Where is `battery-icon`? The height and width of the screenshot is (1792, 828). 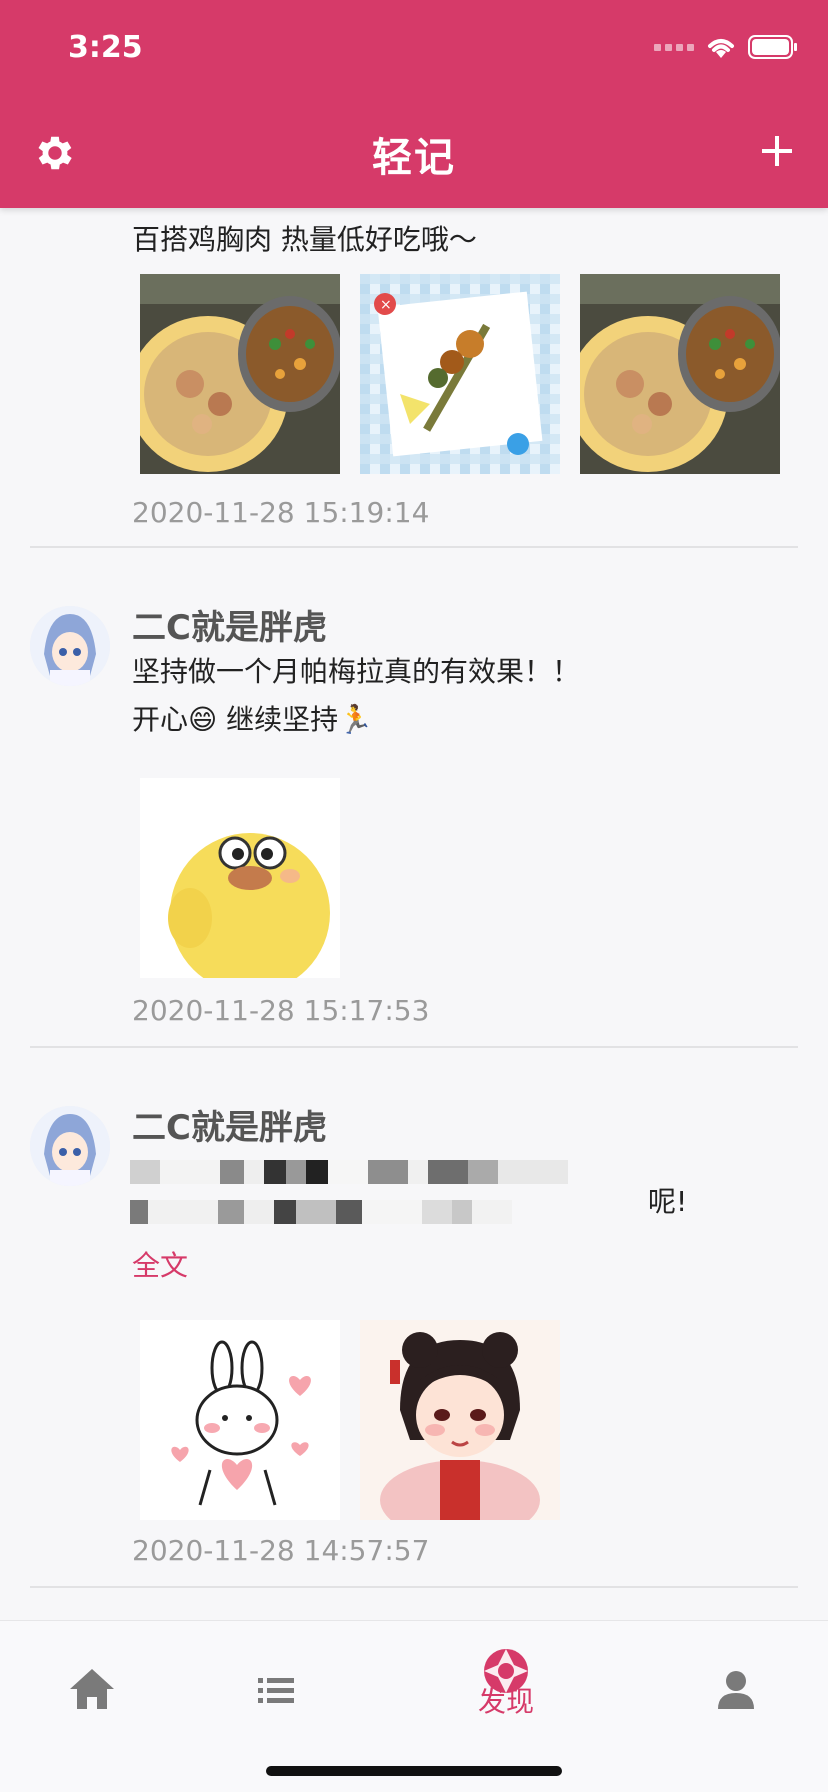 battery-icon is located at coordinates (773, 47).